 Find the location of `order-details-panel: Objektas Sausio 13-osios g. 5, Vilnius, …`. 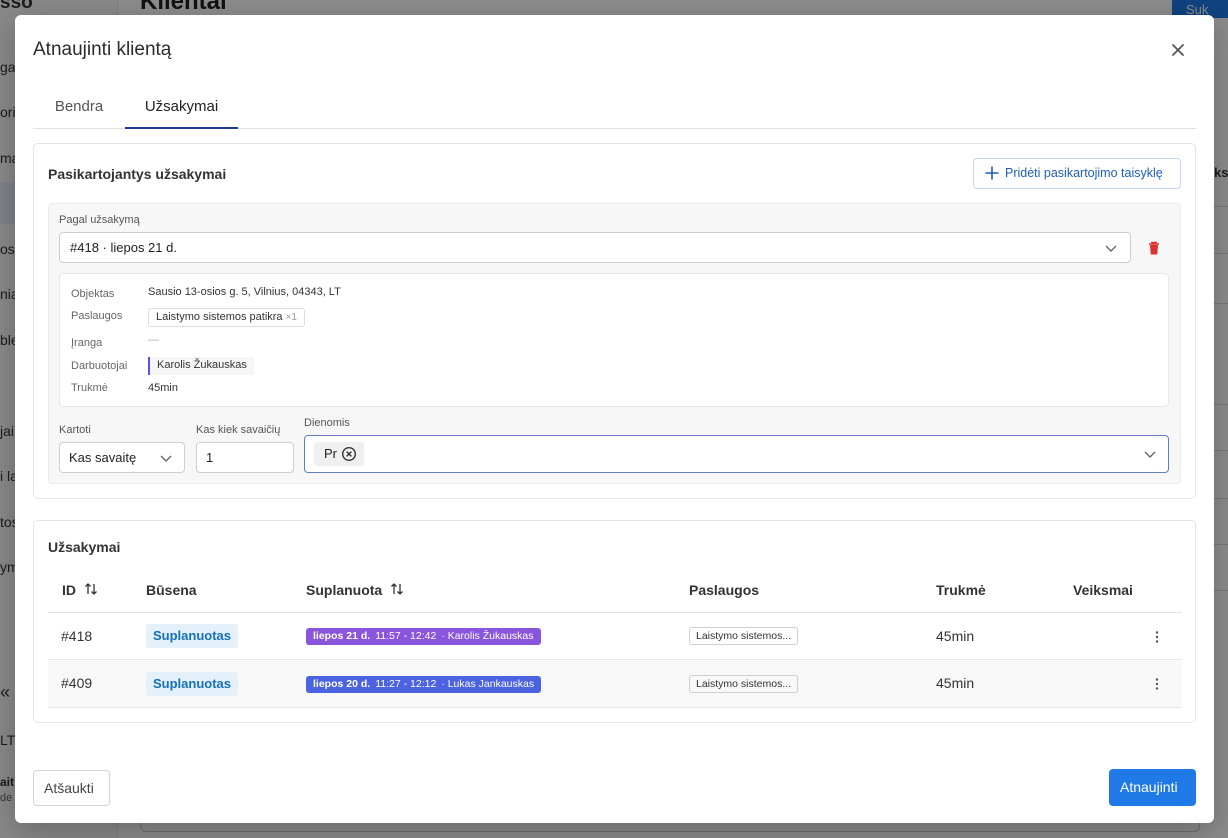

order-details-panel: Objektas Sausio 13-osios g. 5, Vilnius, … is located at coordinates (614, 340).